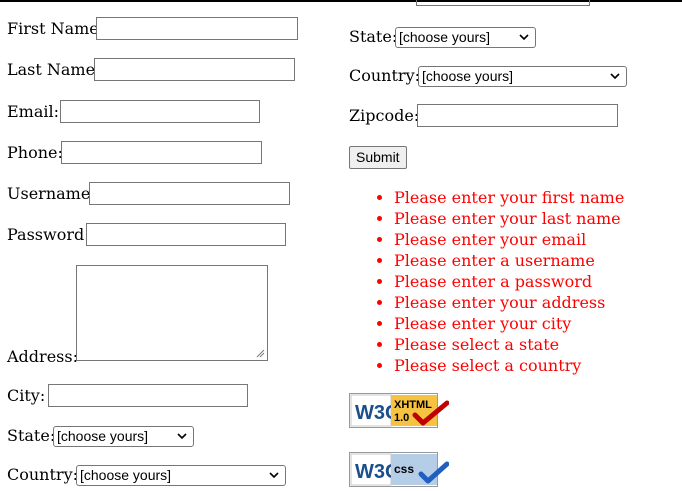  I want to click on error-item: Please enter a password, so click(499, 281).